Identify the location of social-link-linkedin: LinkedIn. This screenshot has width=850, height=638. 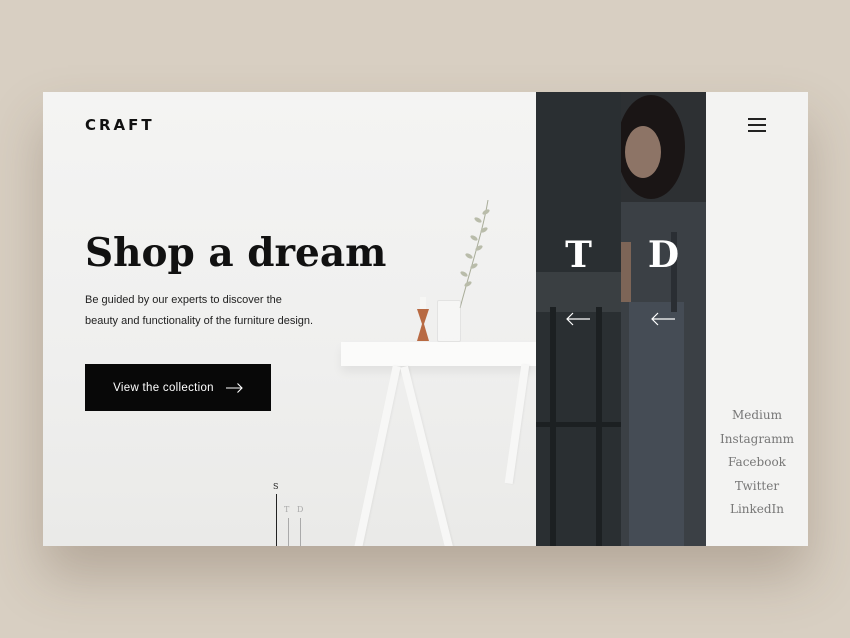
(757, 510).